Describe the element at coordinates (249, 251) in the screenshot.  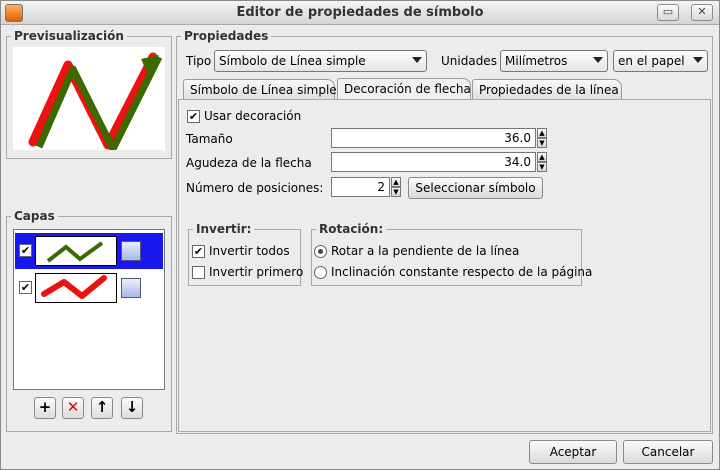
I see `invert-all-label: Invertir todos` at that location.